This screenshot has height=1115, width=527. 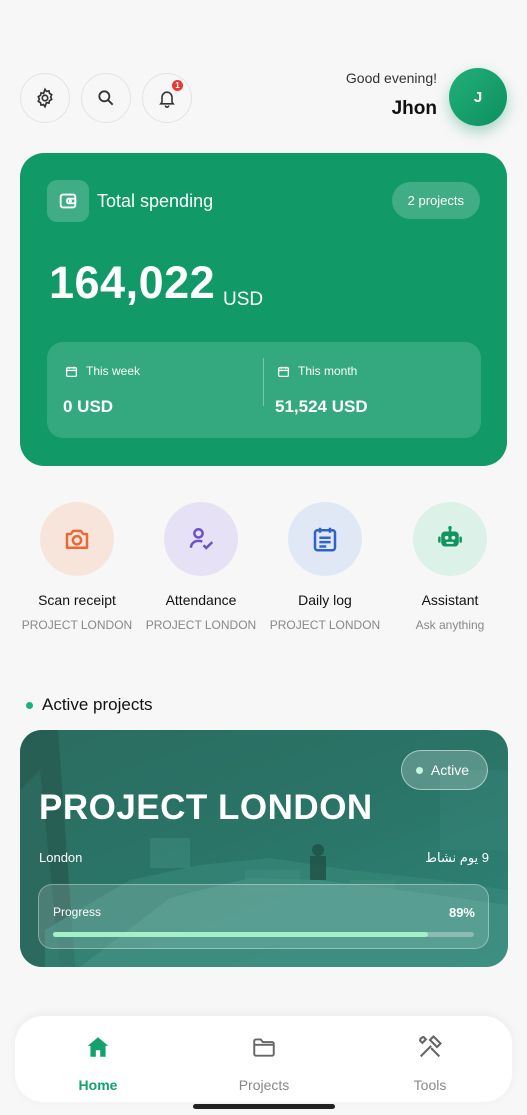 I want to click on home-indicator, so click(x=264, y=1106).